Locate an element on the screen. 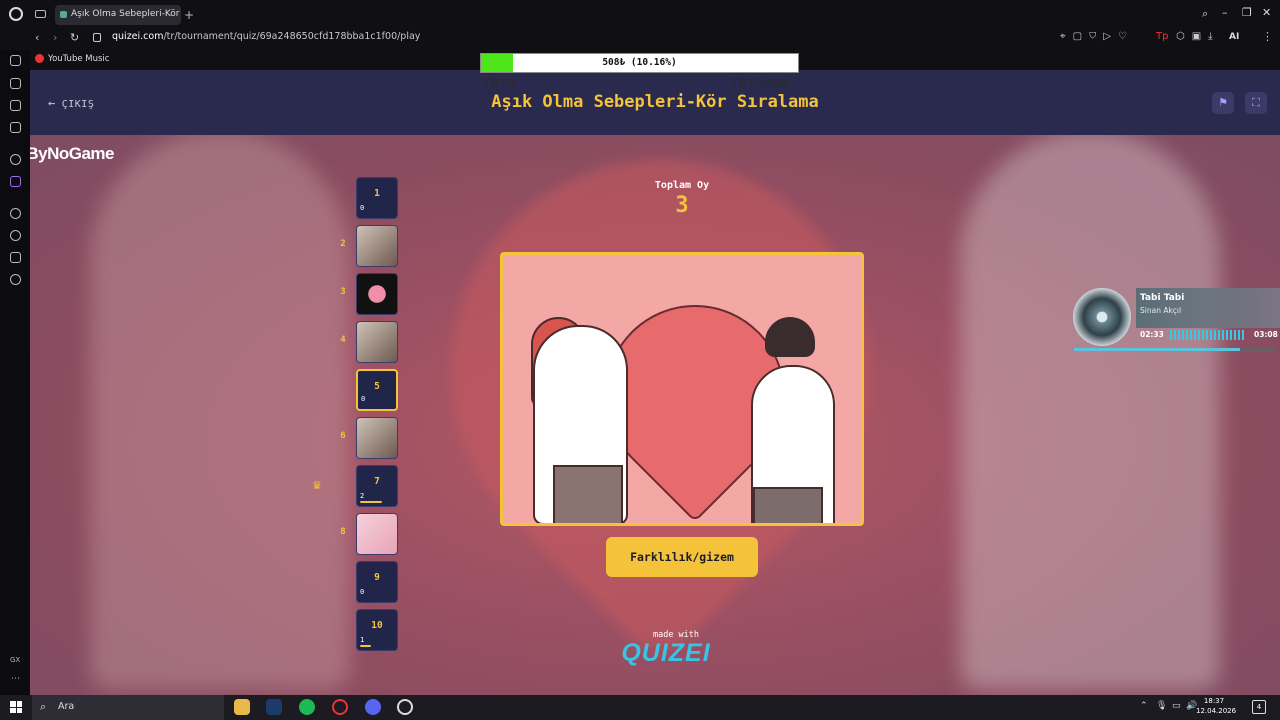 Image resolution: width=1280 pixels, height=720 pixels. rank-number: 3 is located at coordinates (343, 292).